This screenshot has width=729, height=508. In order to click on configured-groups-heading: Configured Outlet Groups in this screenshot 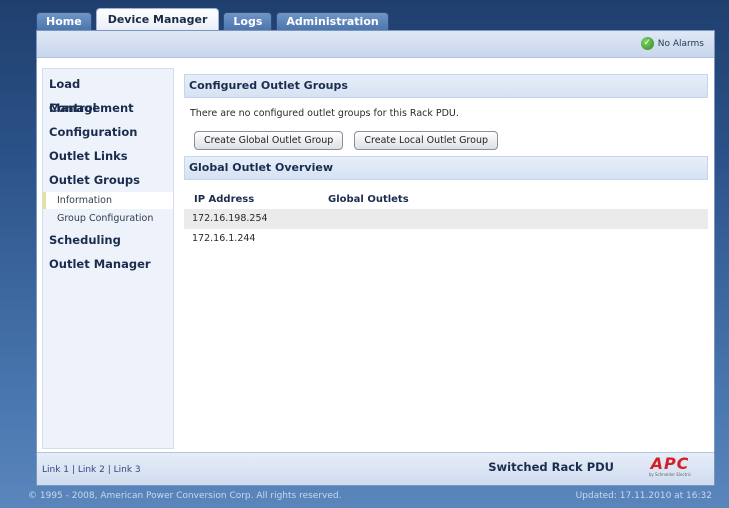, I will do `click(446, 86)`.